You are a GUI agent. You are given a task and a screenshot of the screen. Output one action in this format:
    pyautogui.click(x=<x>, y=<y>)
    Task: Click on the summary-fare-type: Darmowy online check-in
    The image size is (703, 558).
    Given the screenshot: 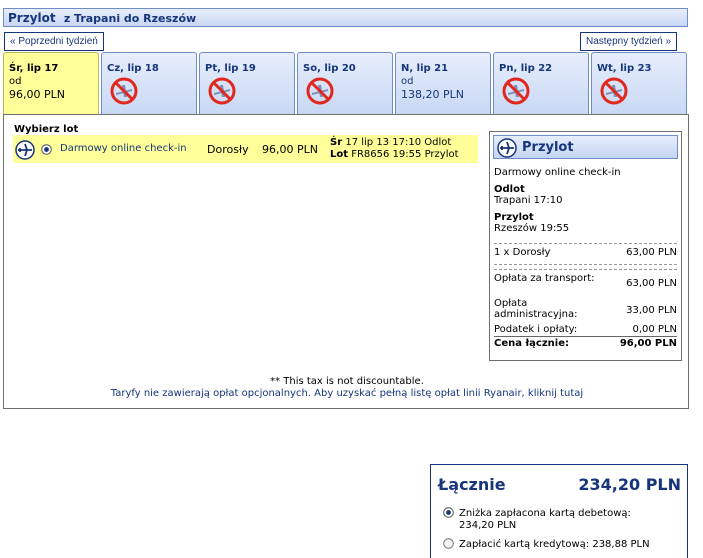 What is the action you would take?
    pyautogui.click(x=557, y=172)
    